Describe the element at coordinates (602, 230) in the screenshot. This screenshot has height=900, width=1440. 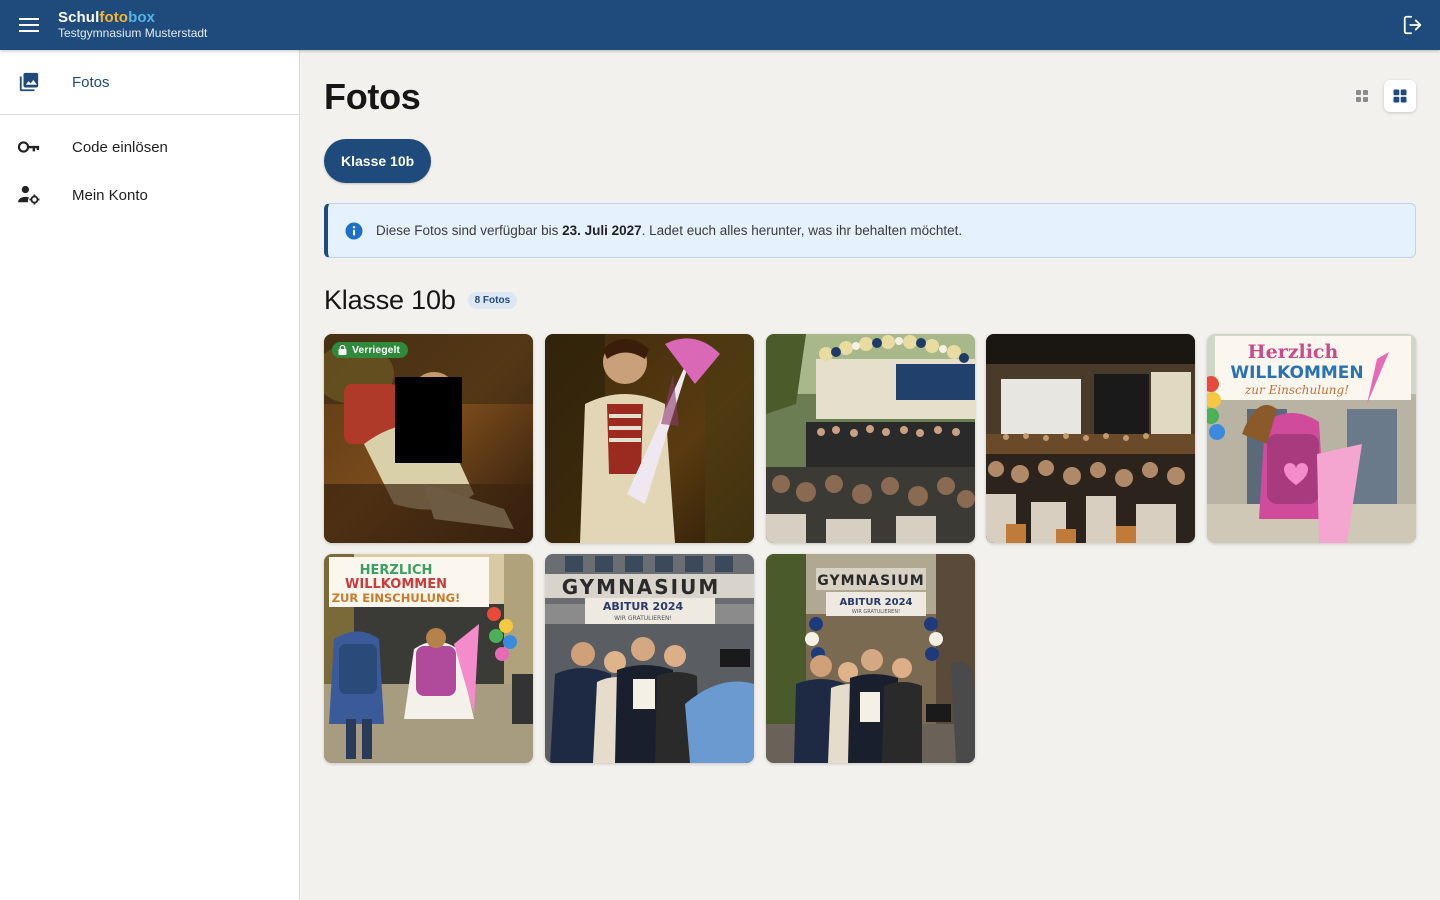
I see `info-date: 23. Juli 2027` at that location.